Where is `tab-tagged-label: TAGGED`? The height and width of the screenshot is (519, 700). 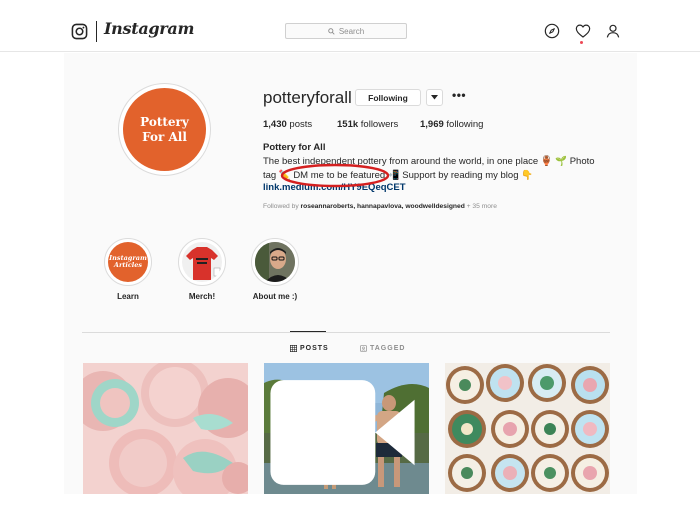
tab-tagged-label: TAGGED is located at coordinates (388, 348).